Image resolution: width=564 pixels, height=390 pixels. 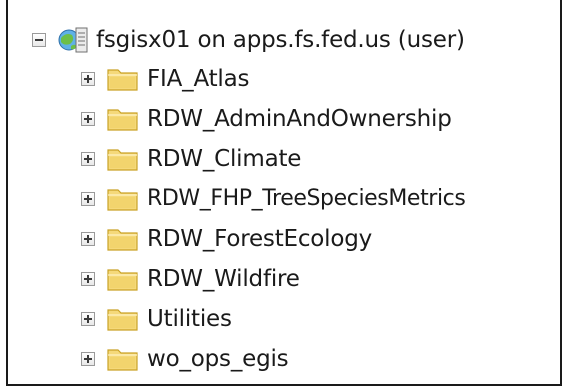 I want to click on tree-item-fia-atlas: FIA_Atlas, so click(x=165, y=79).